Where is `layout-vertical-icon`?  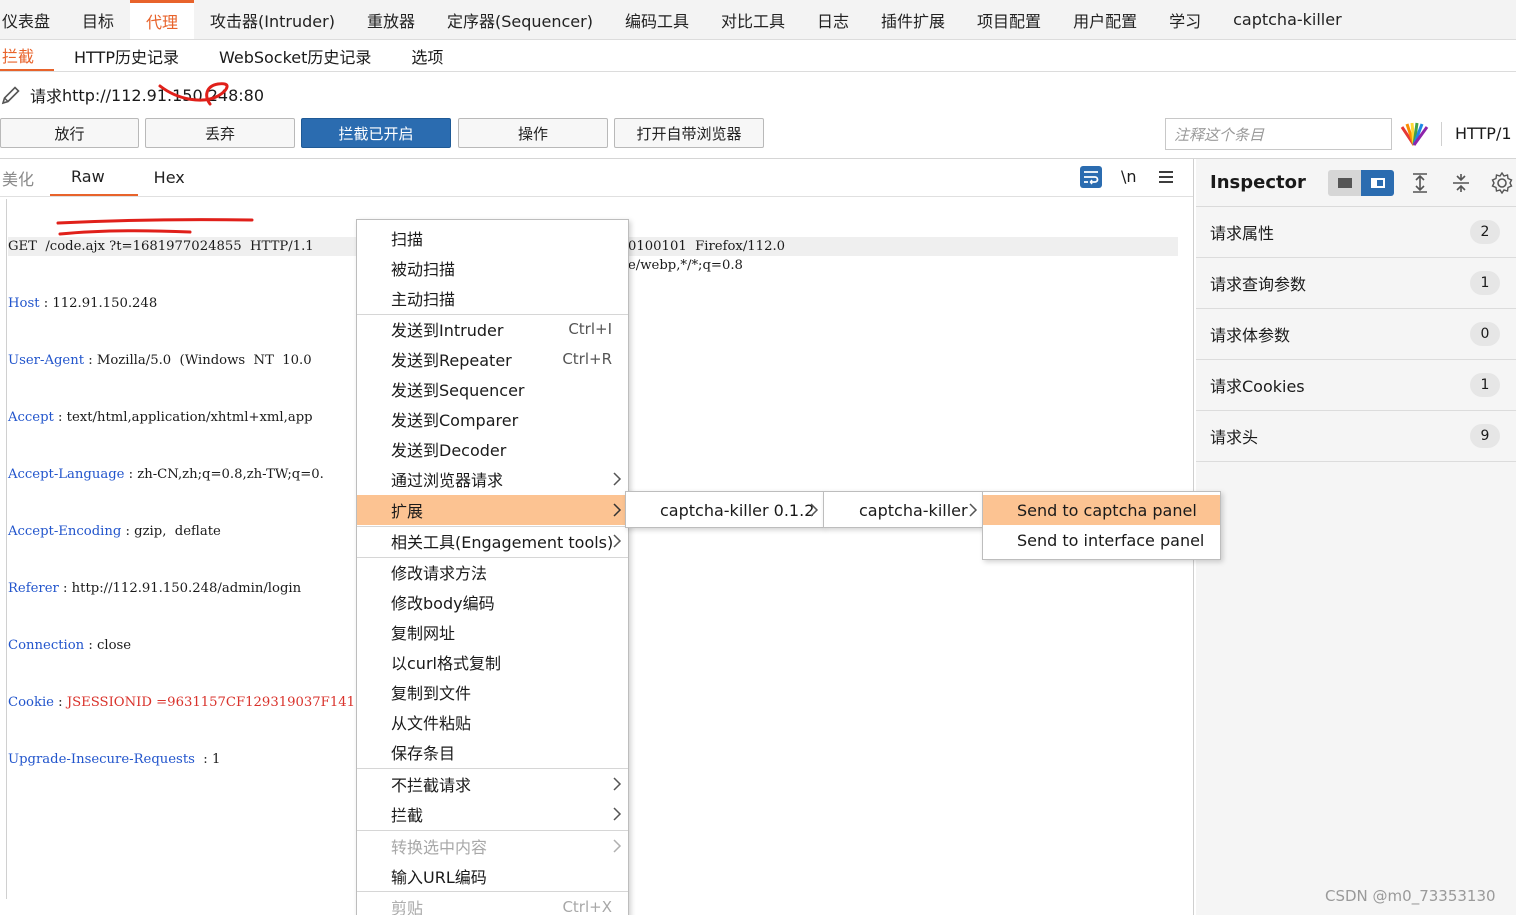
layout-vertical-icon is located at coordinates (1377, 183).